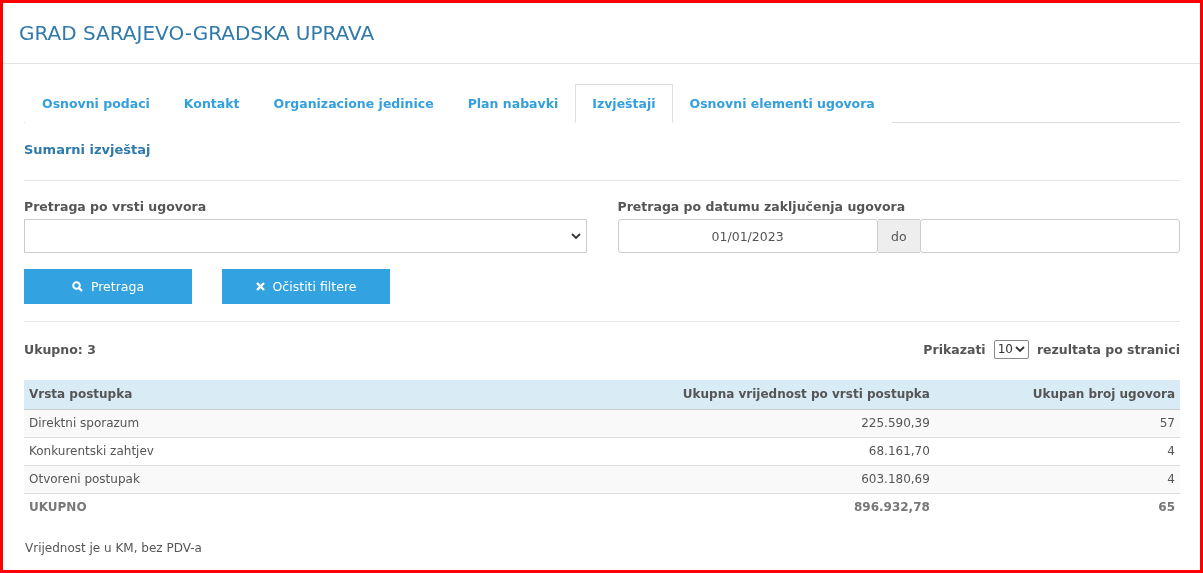  What do you see at coordinates (305, 236) in the screenshot?
I see `type-select` at bounding box center [305, 236].